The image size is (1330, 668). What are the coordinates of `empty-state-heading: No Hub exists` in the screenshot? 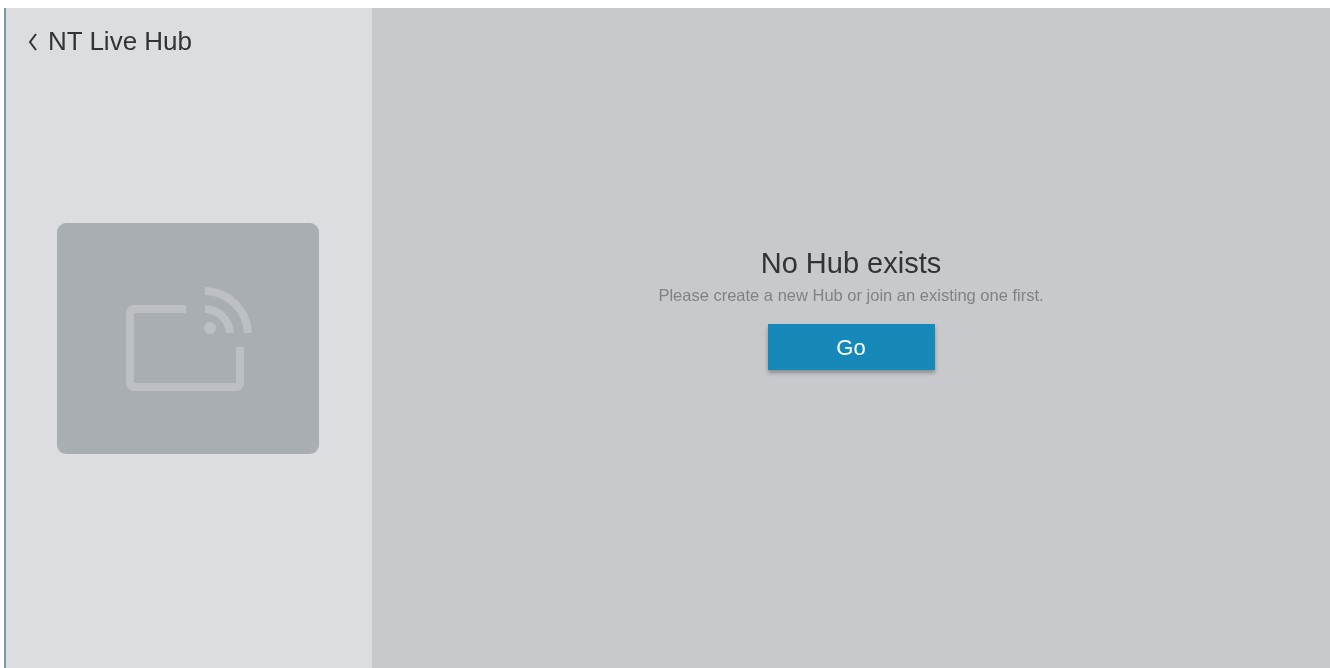 It's located at (851, 263).